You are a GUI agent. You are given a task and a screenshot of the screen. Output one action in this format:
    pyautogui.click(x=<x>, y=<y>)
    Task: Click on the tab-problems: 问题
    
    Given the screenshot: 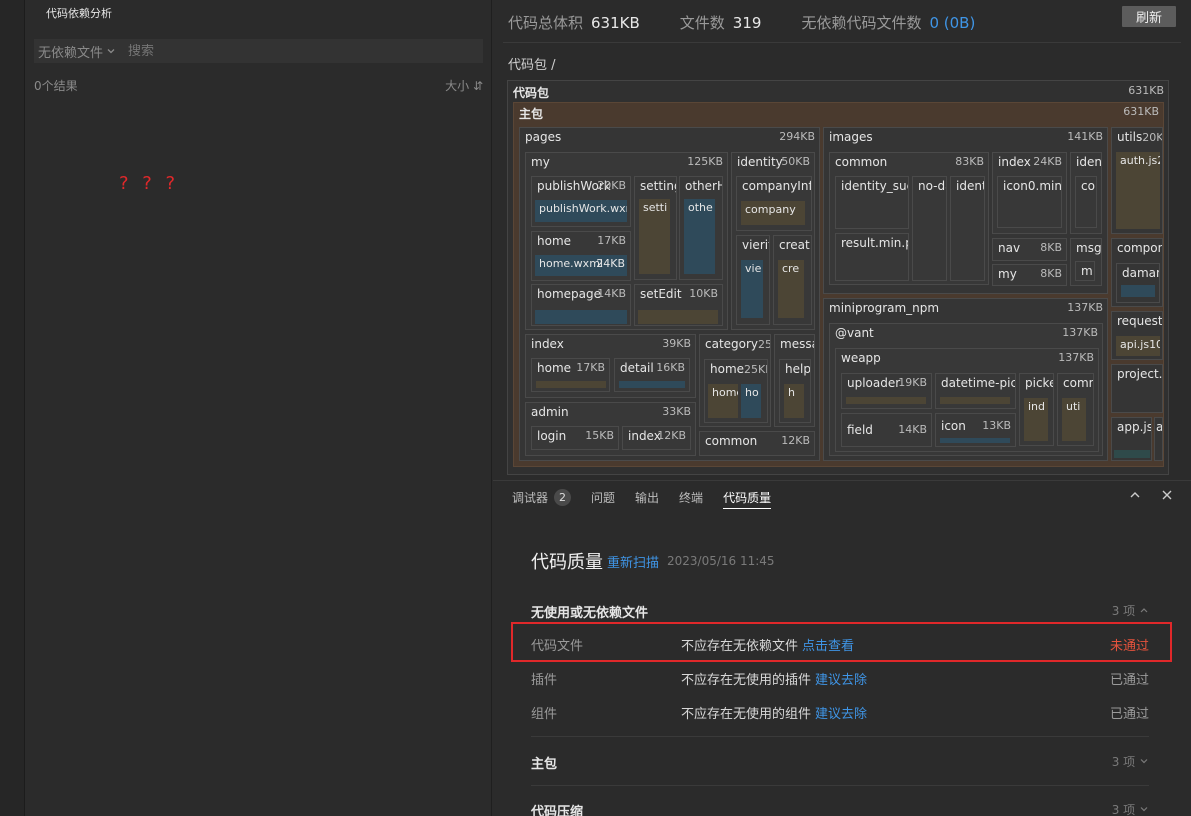 What is the action you would take?
    pyautogui.click(x=603, y=498)
    